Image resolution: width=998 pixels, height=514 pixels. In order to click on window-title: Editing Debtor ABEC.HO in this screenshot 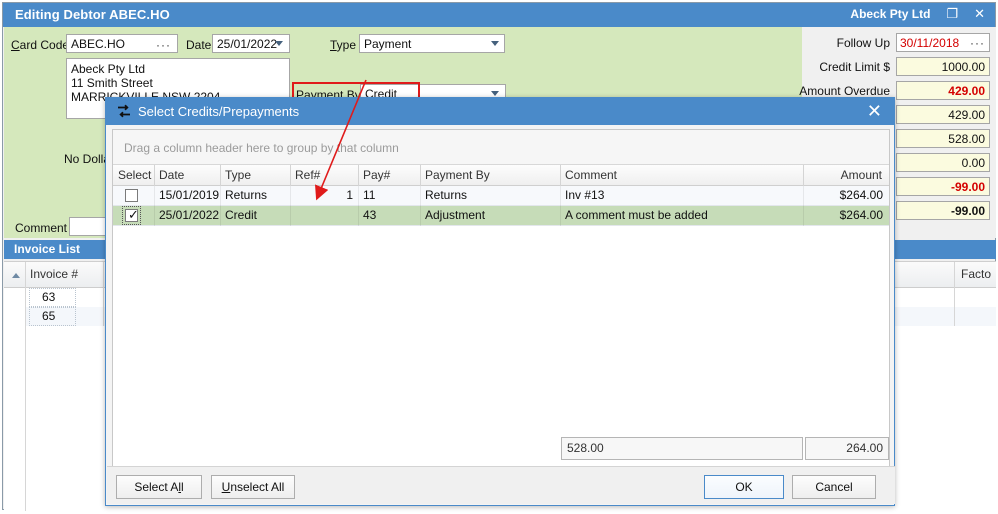, I will do `click(92, 14)`.